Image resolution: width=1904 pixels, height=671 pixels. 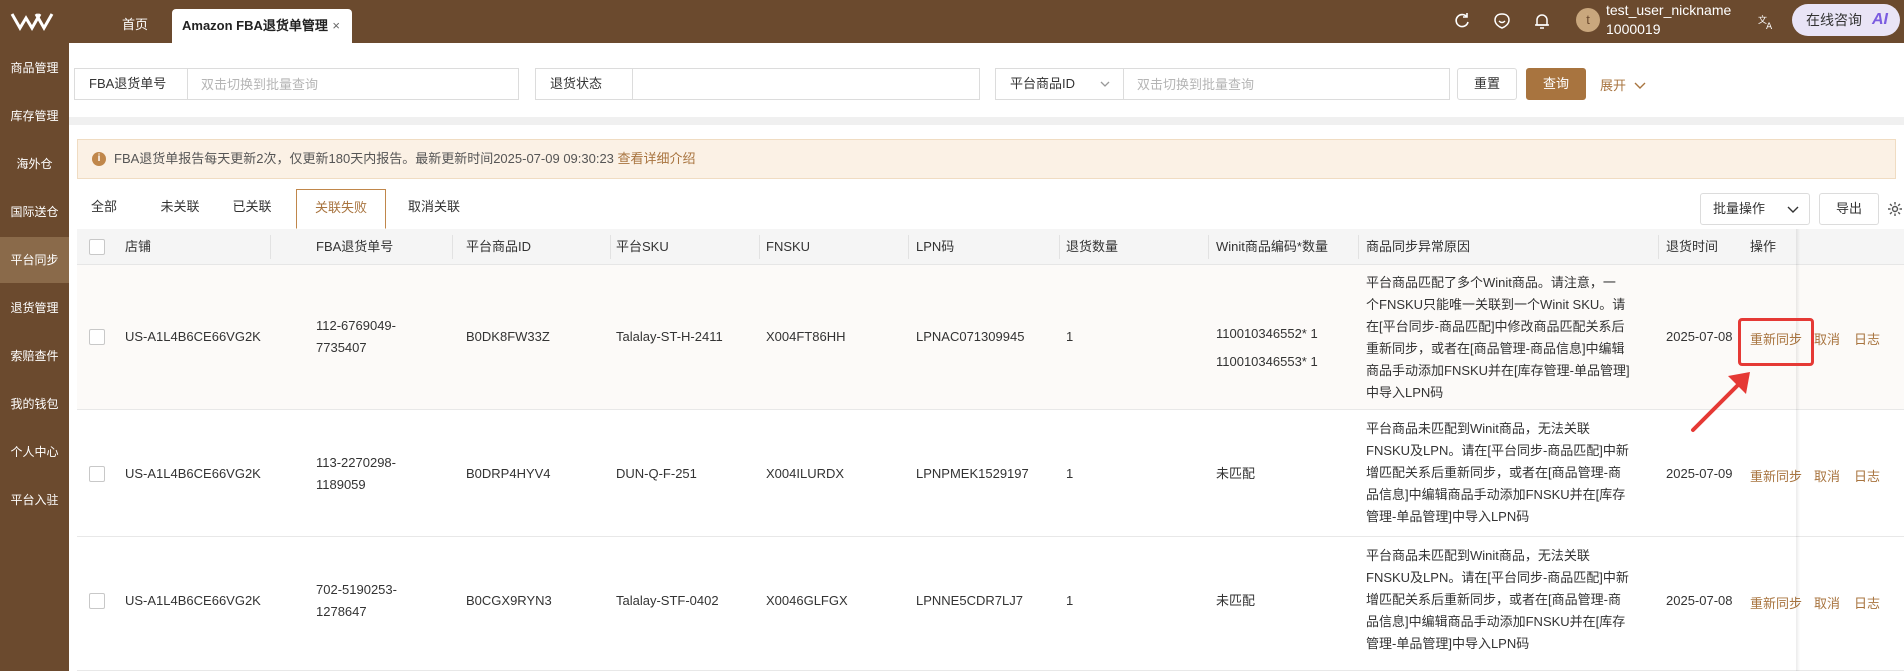 I want to click on col-lpn: LPN码, so click(x=935, y=246).